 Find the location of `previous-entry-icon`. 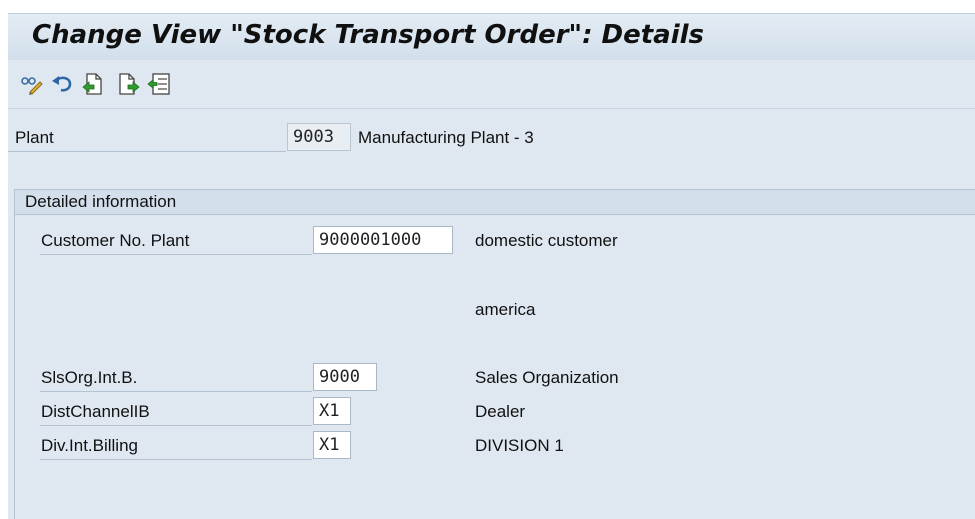

previous-entry-icon is located at coordinates (92, 84).